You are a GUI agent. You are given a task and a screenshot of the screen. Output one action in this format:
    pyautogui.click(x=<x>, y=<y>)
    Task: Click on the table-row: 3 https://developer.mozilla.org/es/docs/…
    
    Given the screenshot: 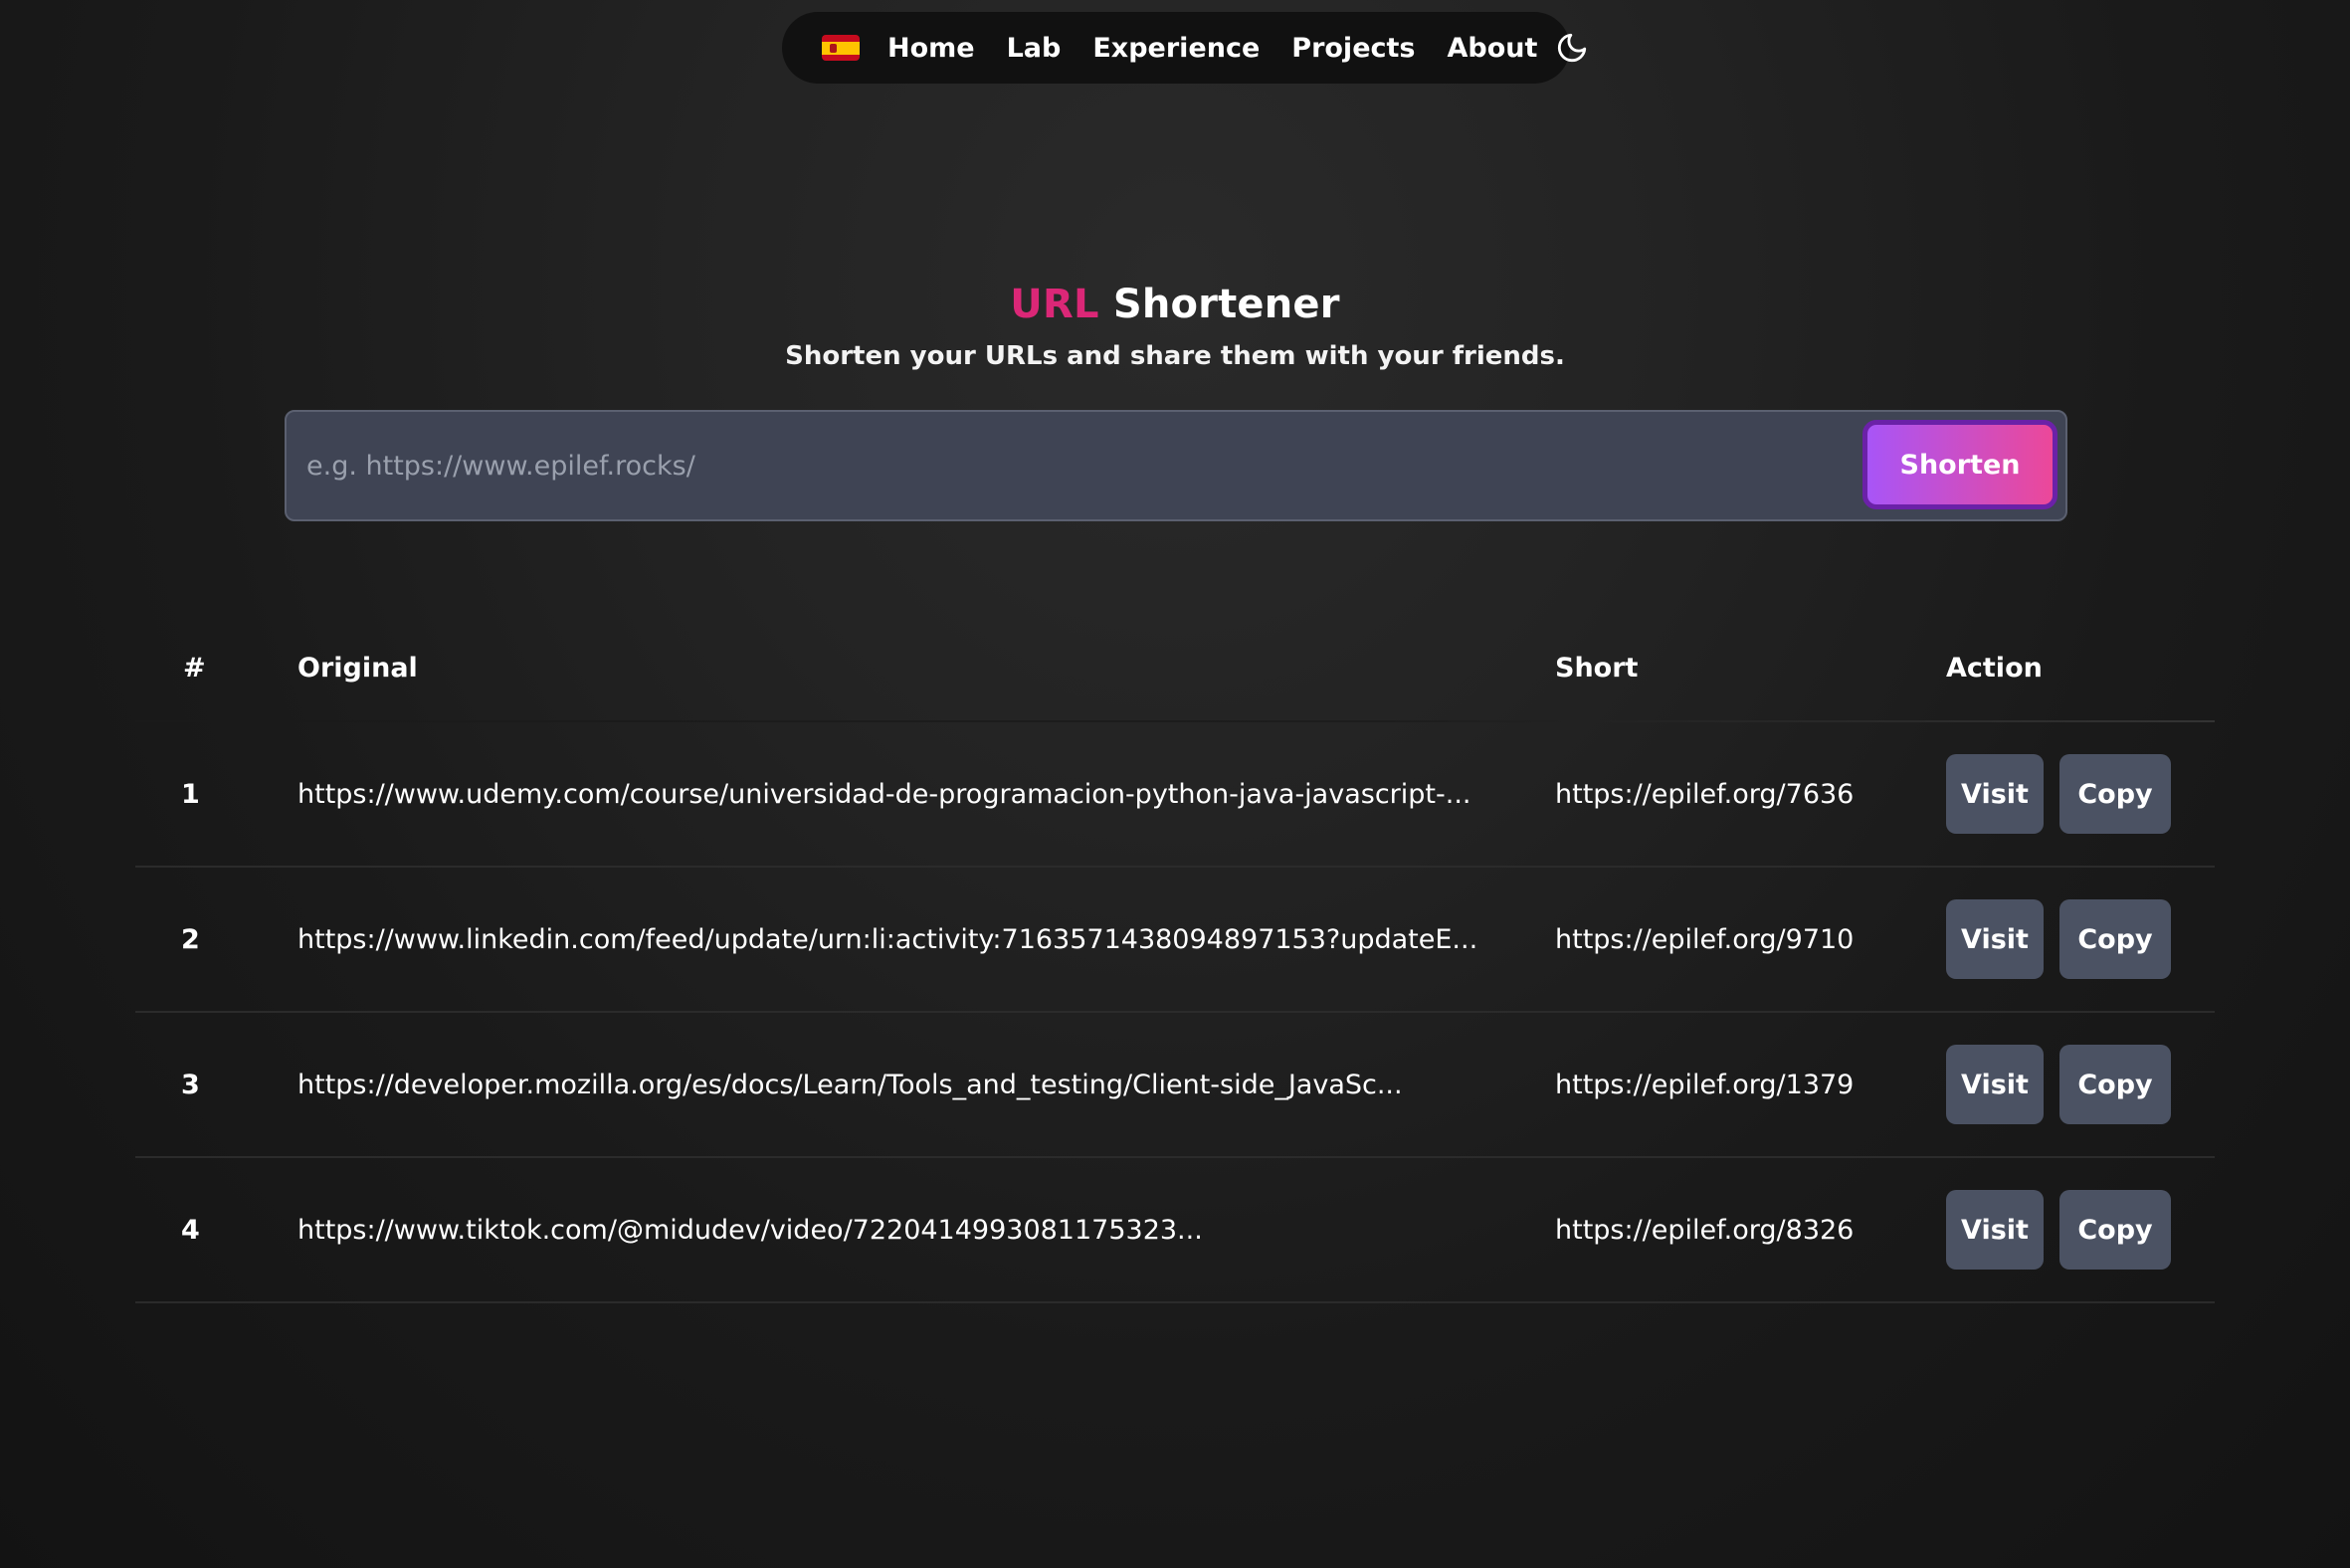 What is the action you would take?
    pyautogui.click(x=1175, y=1085)
    